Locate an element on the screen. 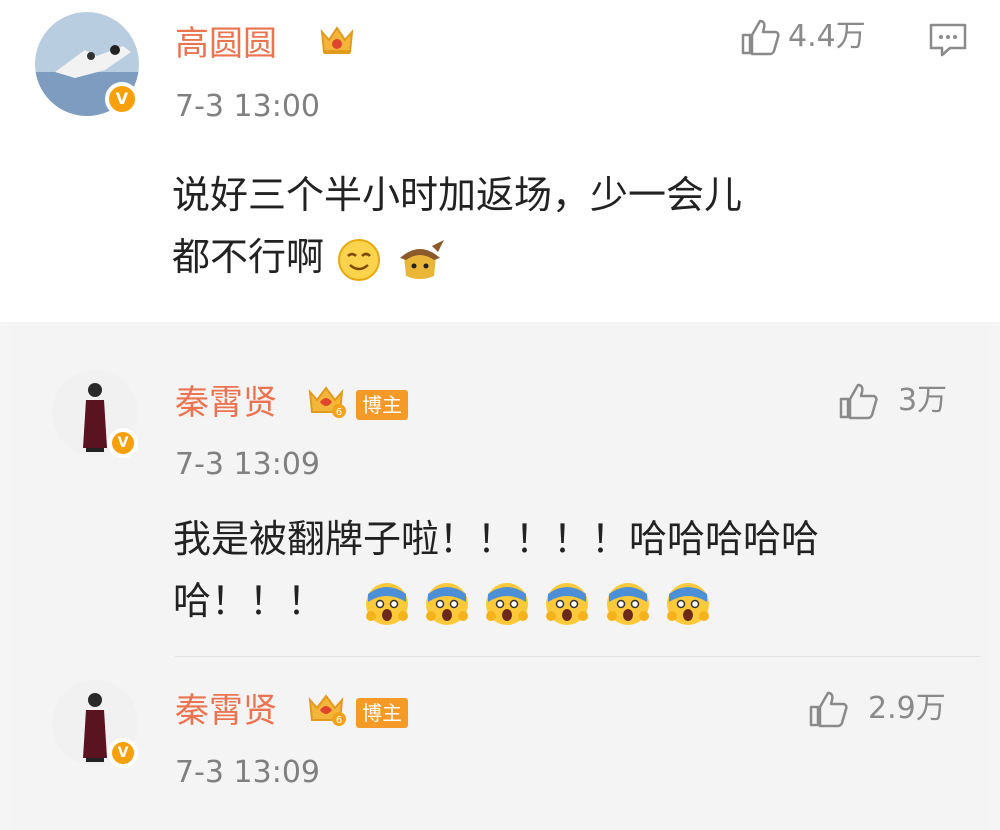  reply-text-line-2: 哈！！！ is located at coordinates (568, 601).